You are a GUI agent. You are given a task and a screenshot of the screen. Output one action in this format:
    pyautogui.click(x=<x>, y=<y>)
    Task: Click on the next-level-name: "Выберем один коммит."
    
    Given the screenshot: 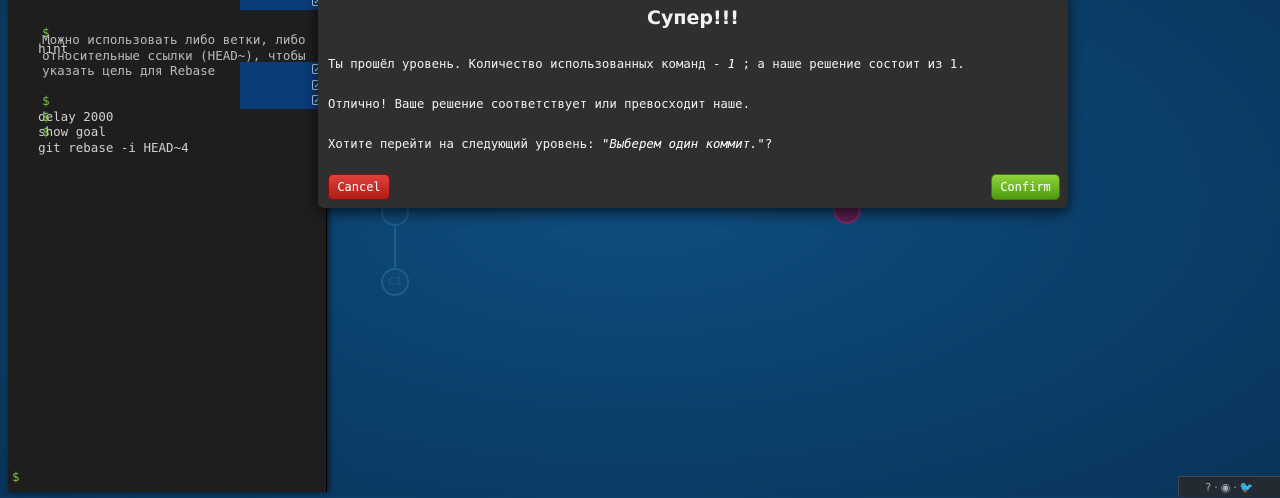 What is the action you would take?
    pyautogui.click(x=683, y=144)
    